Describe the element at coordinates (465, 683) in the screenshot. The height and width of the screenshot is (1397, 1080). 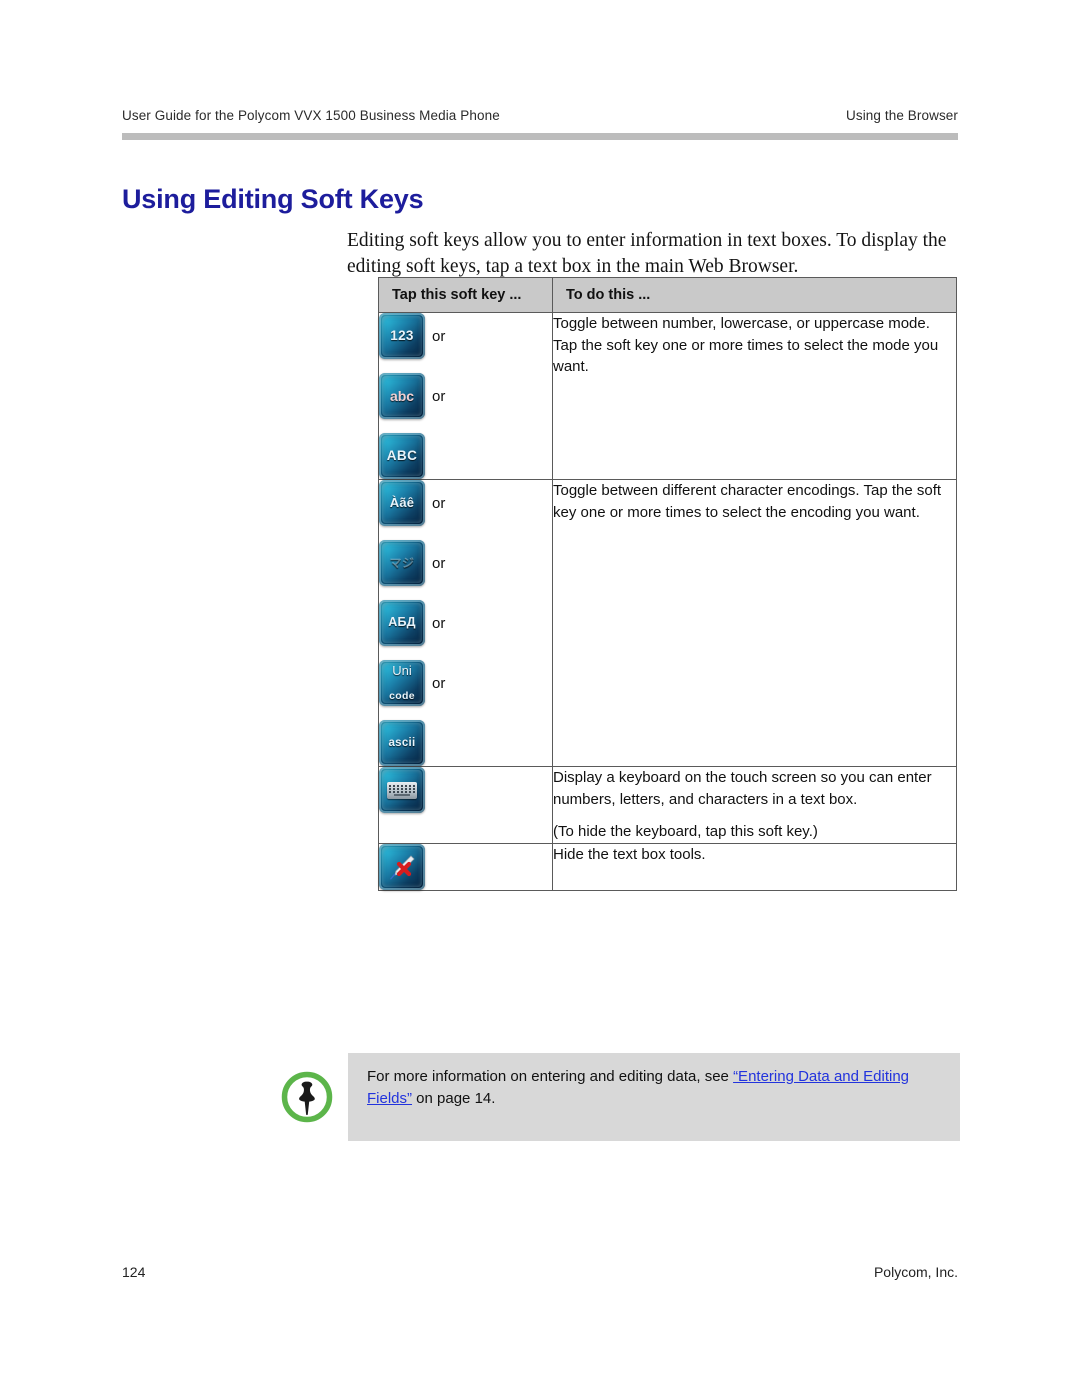
I see `softkey-entry: Uni code or` at that location.